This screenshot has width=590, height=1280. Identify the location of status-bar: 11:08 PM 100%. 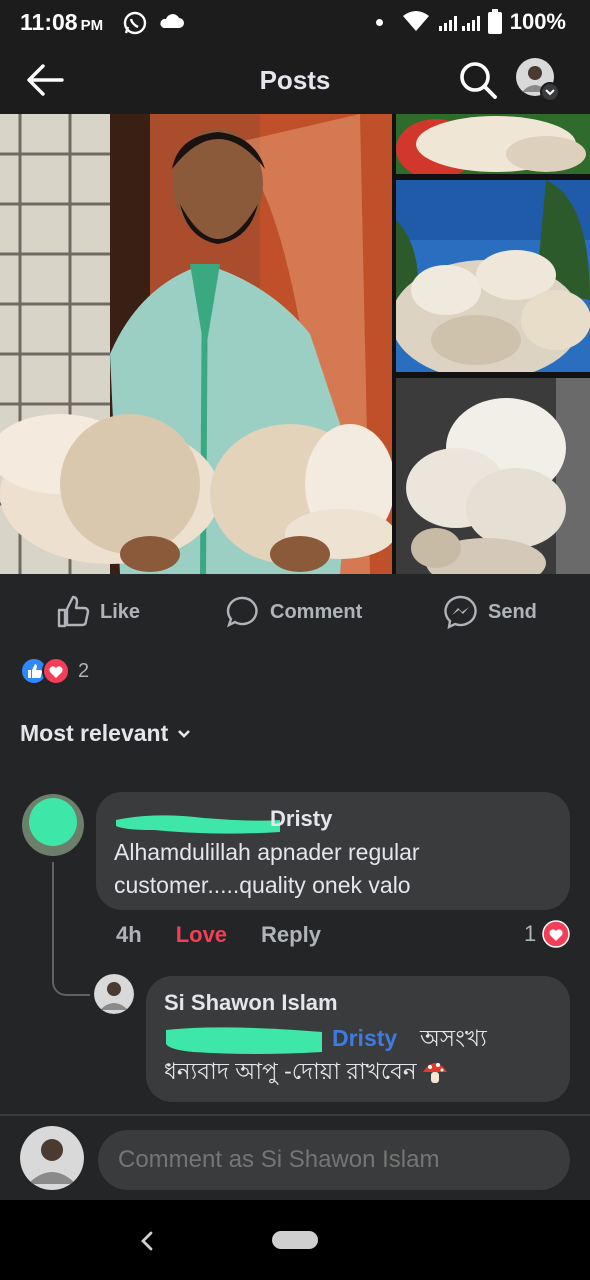
(295, 22).